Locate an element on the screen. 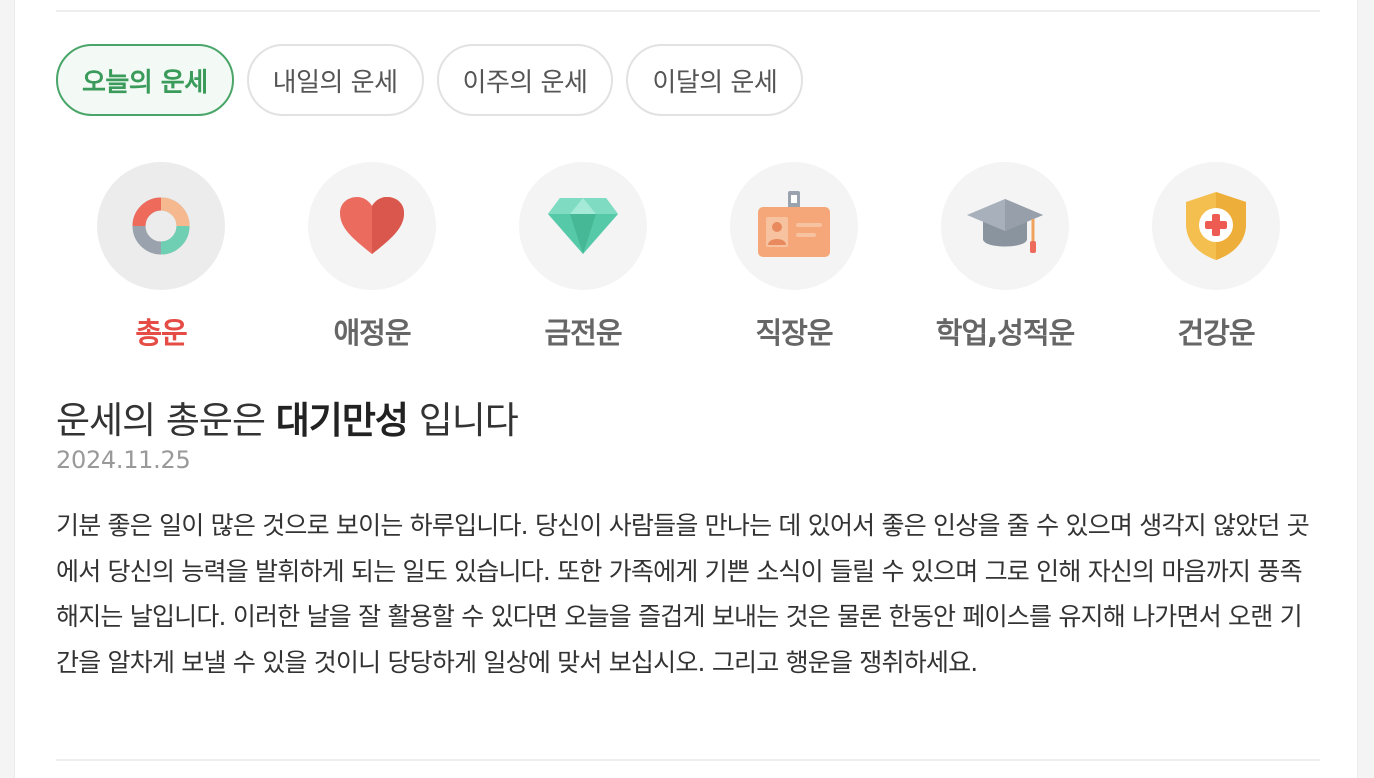 This screenshot has width=1374, height=778. category-label: 직장운 is located at coordinates (794, 333).